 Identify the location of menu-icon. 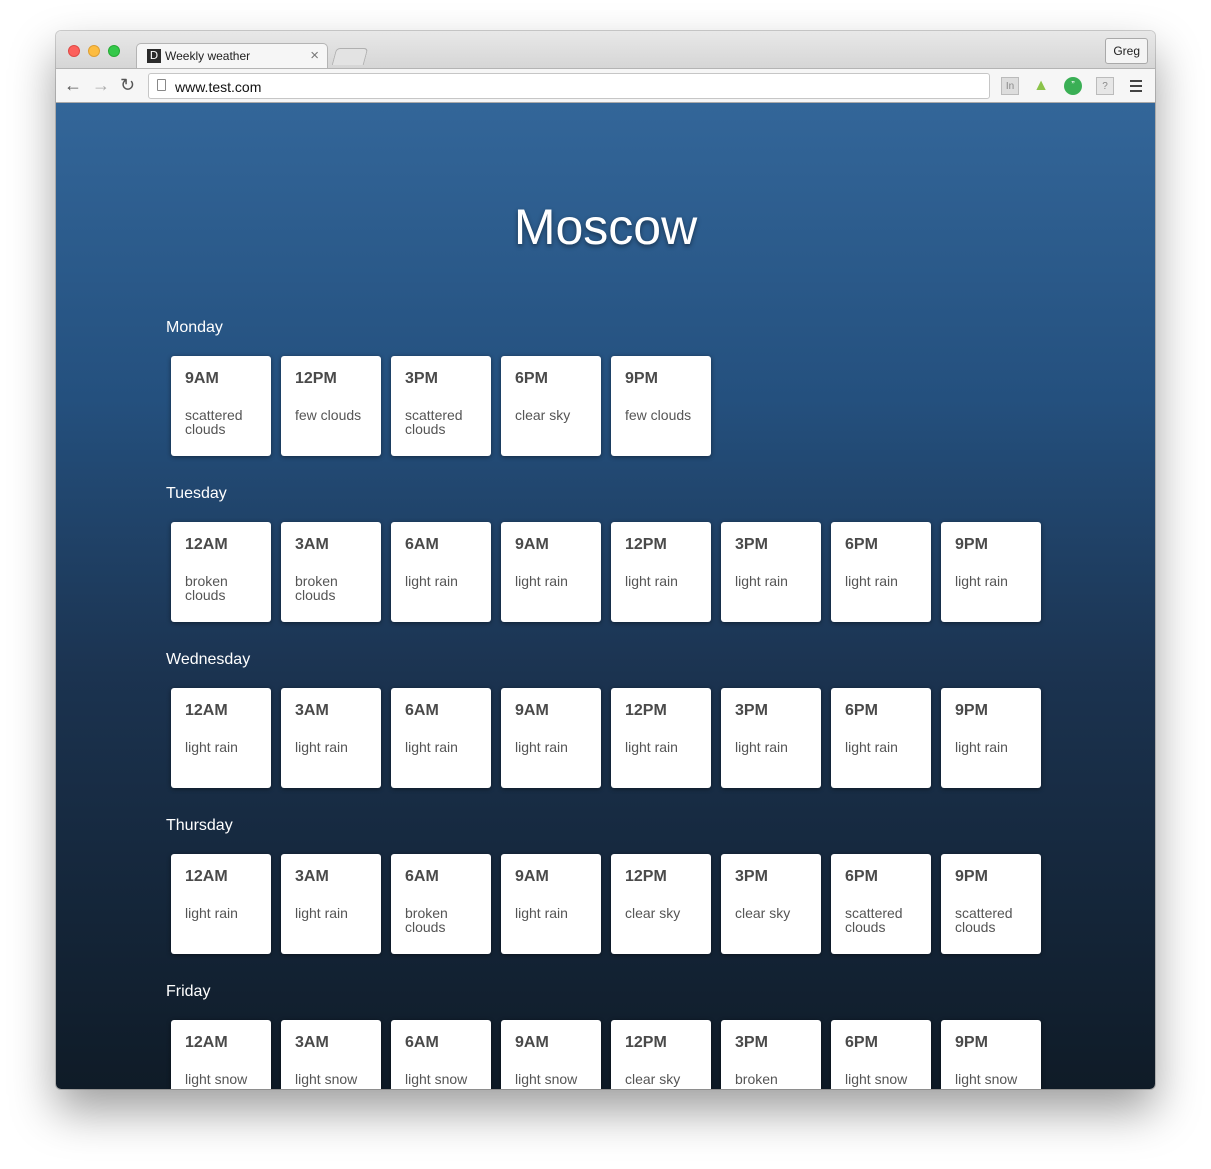
(1136, 87).